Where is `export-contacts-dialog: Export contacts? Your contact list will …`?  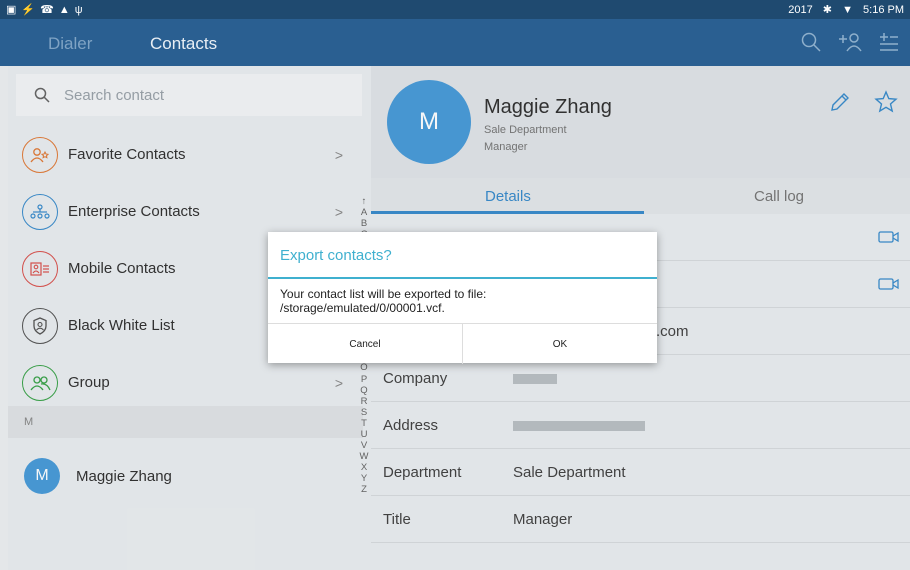 export-contacts-dialog: Export contacts? Your contact list will … is located at coordinates (462, 298).